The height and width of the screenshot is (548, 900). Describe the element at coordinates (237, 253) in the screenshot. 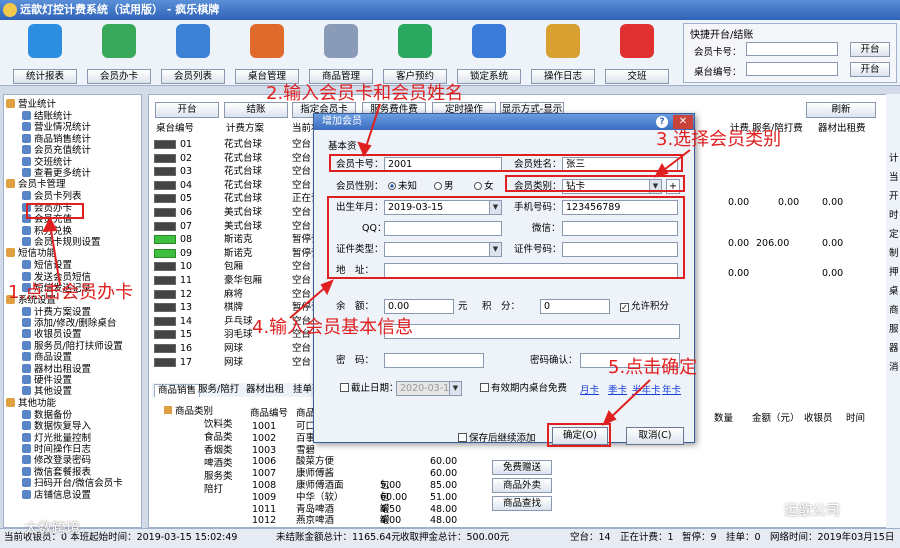

I see `table-row: 09 斯诺克 暂停计` at that location.